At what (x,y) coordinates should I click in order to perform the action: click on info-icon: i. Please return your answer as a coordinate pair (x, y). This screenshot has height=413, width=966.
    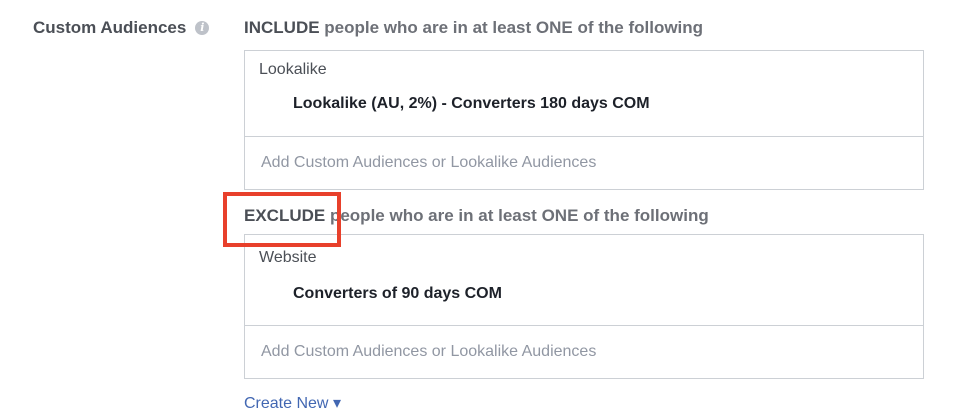
    Looking at the image, I should click on (202, 28).